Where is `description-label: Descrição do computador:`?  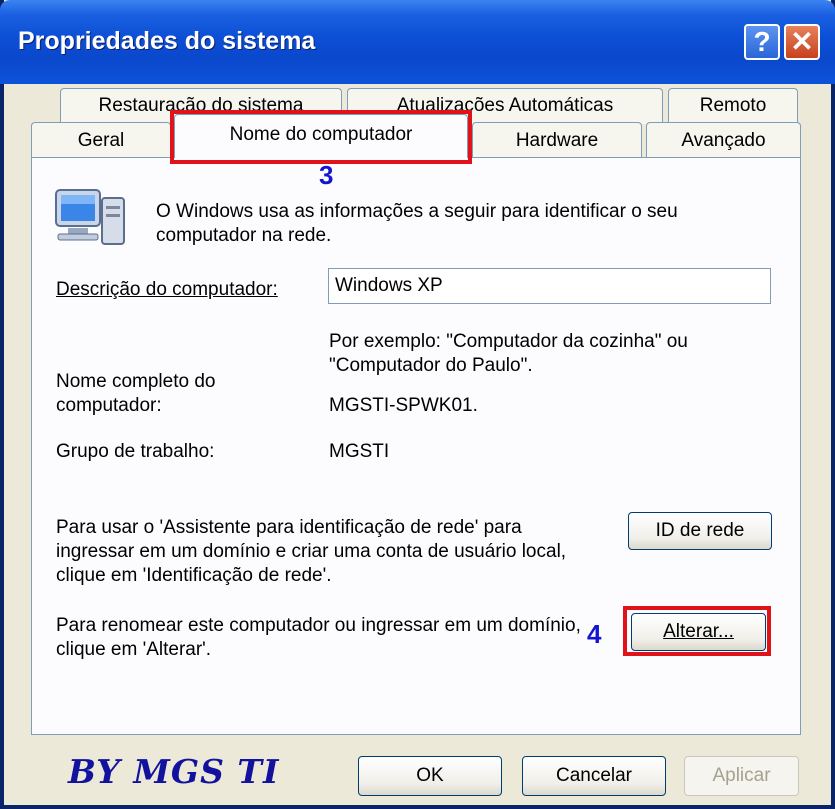
description-label: Descrição do computador: is located at coordinates (167, 289).